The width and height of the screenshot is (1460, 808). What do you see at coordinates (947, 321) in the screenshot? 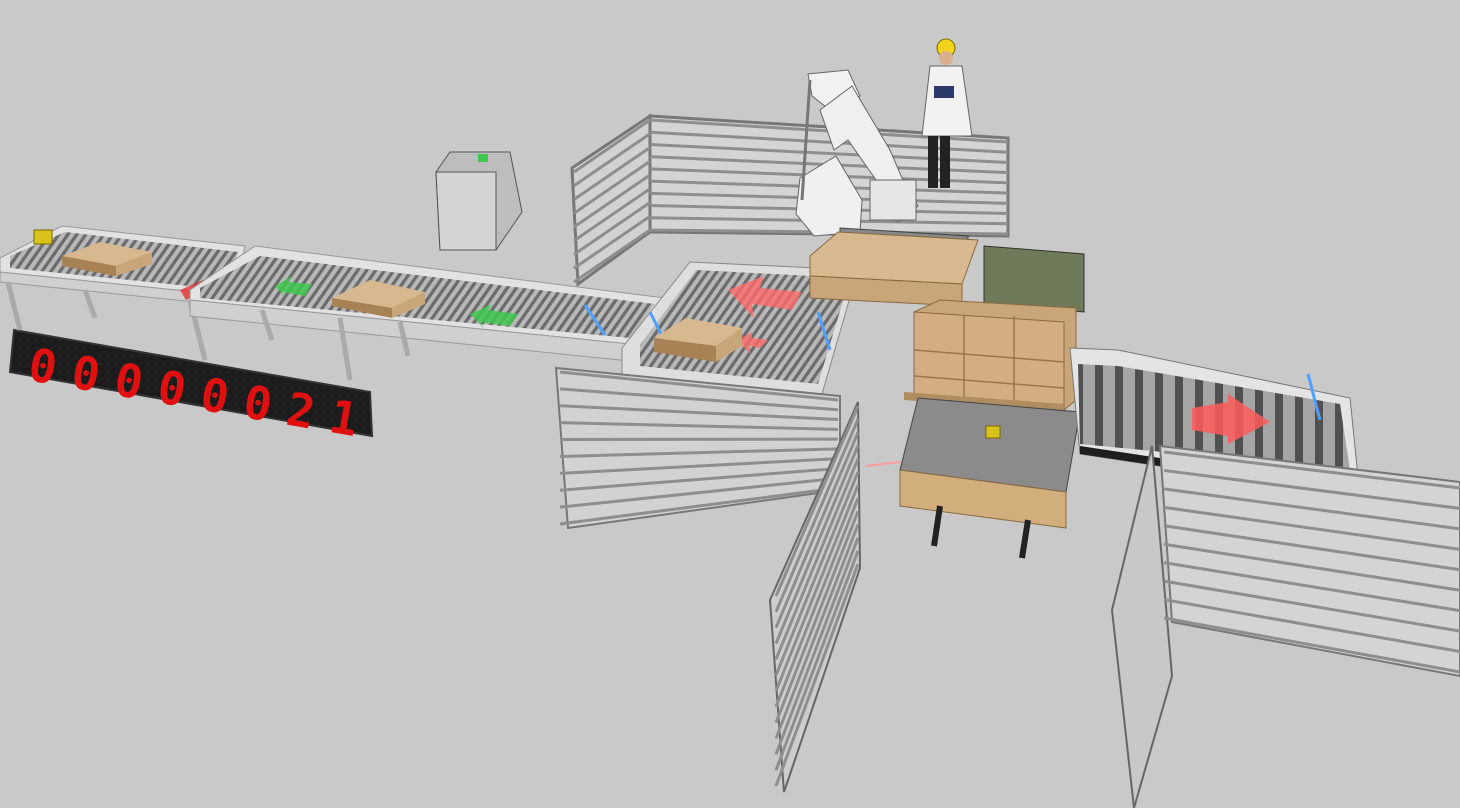
I see `pallet-stack` at bounding box center [947, 321].